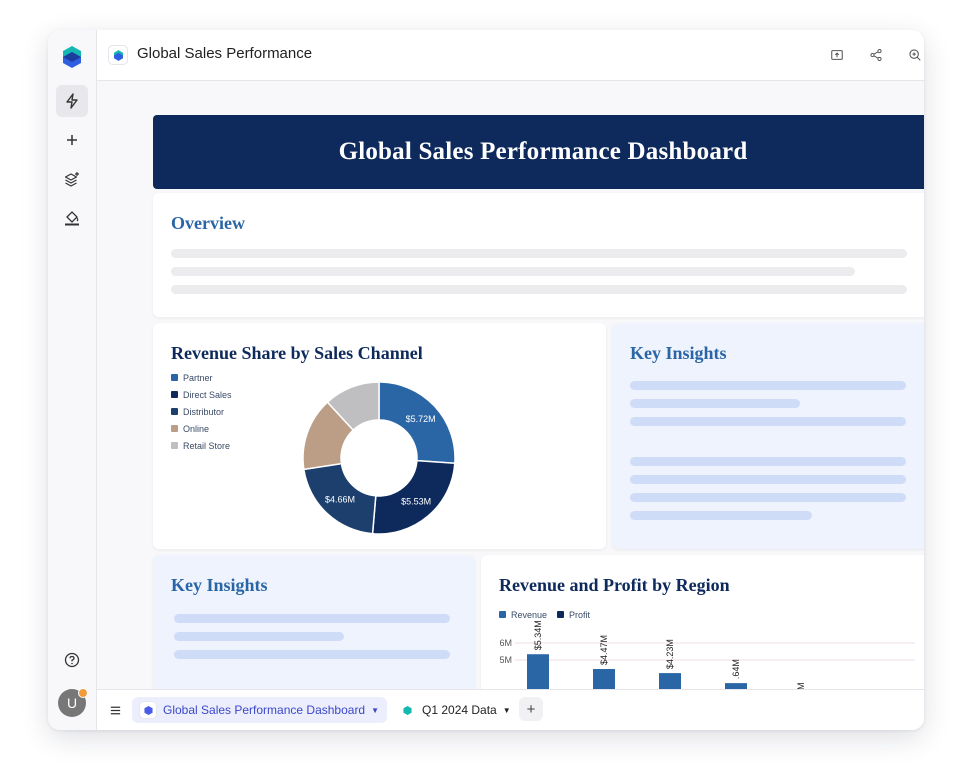  Describe the element at coordinates (707, 654) in the screenshot. I see `region-bar-chart: 6M5M$5.34M $4.47M $4.23M.64MM` at that location.